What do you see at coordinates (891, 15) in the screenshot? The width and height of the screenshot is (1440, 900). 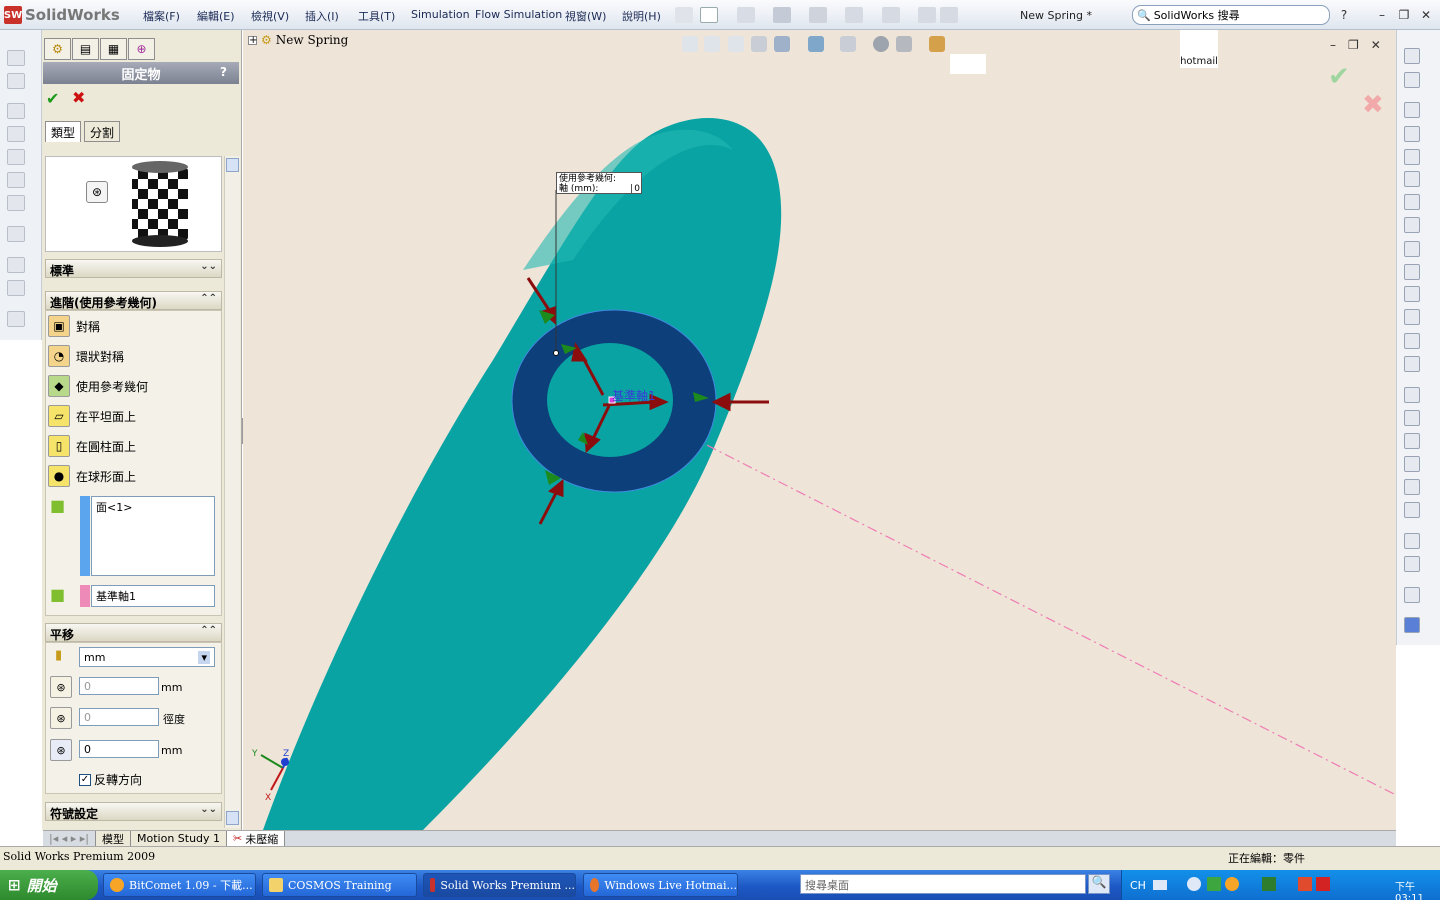 I see `select-icon` at bounding box center [891, 15].